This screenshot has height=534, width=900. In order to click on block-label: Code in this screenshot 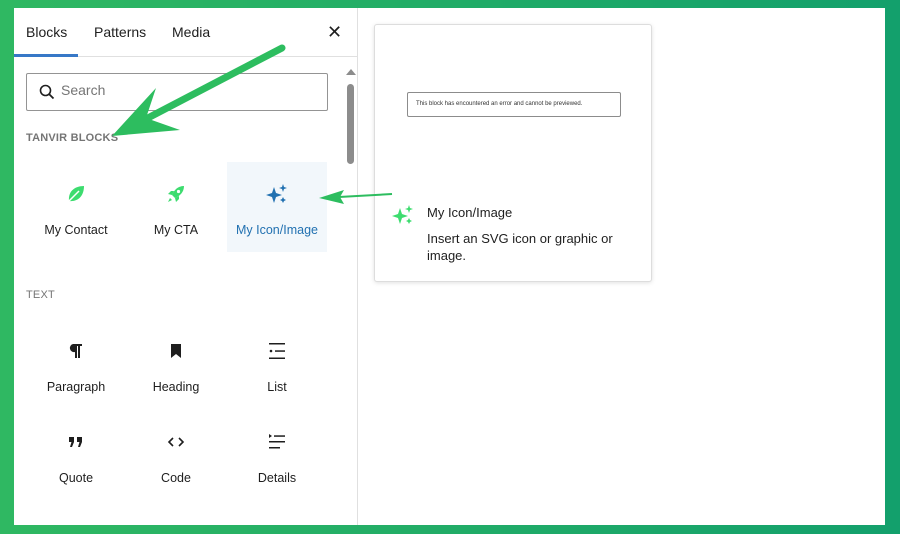, I will do `click(176, 478)`.